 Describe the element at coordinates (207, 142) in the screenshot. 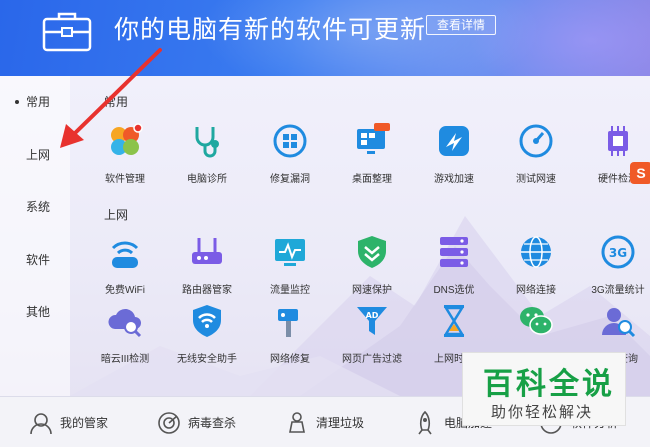

I see `stethoscope-icon` at that location.